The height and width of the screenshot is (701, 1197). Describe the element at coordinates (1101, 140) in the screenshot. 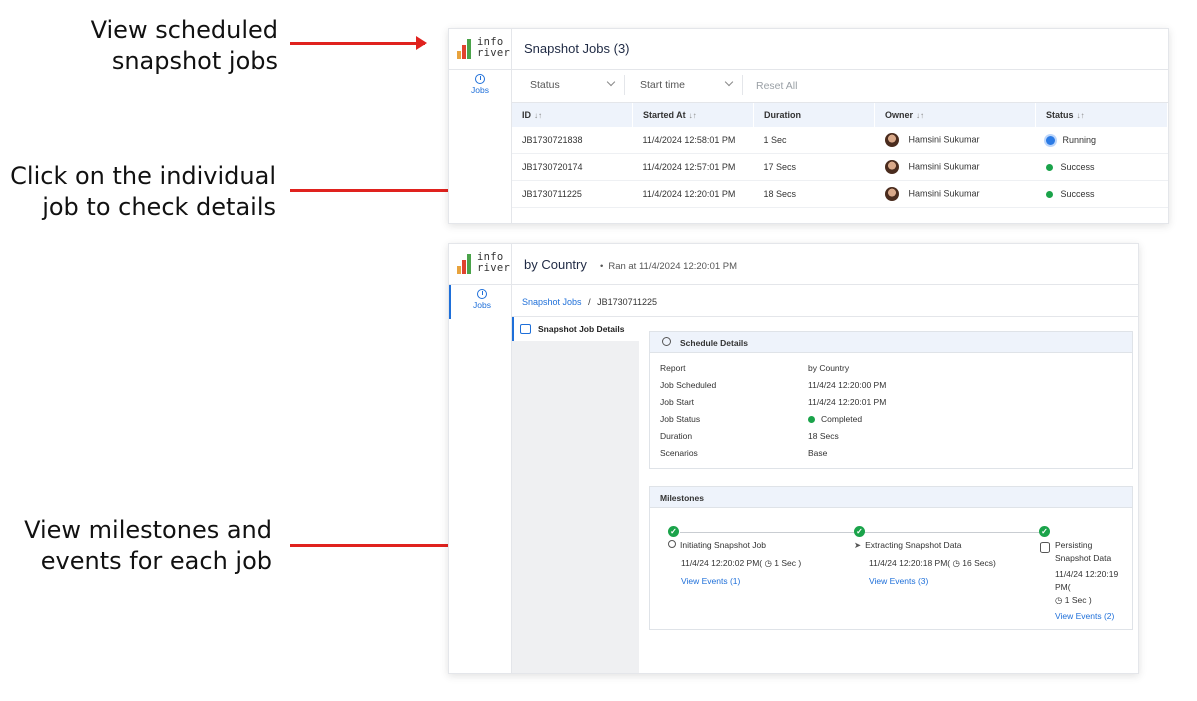

I see `cell-status: Running` at that location.